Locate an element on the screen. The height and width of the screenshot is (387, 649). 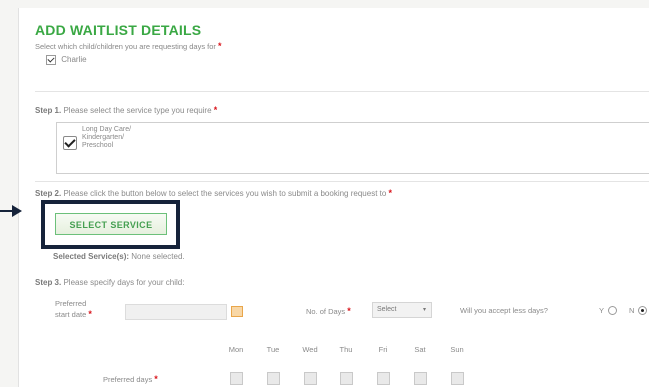
accept-less-yes-label: Y is located at coordinates (602, 310).